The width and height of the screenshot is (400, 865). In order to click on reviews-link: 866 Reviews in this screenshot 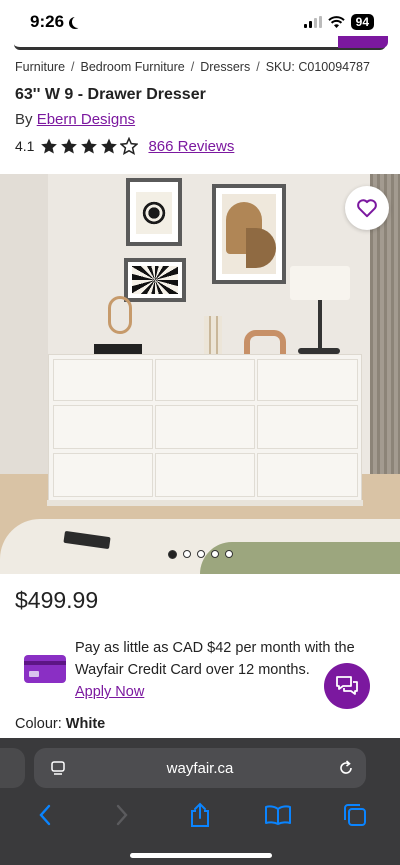, I will do `click(191, 146)`.